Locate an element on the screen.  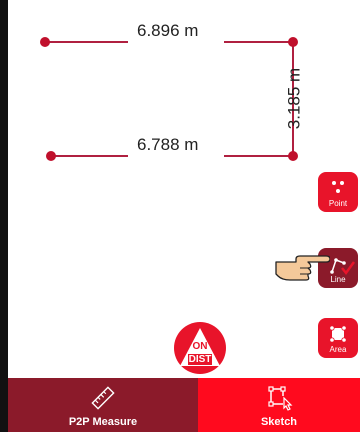
pointing-hand-icon is located at coordinates (302, 268).